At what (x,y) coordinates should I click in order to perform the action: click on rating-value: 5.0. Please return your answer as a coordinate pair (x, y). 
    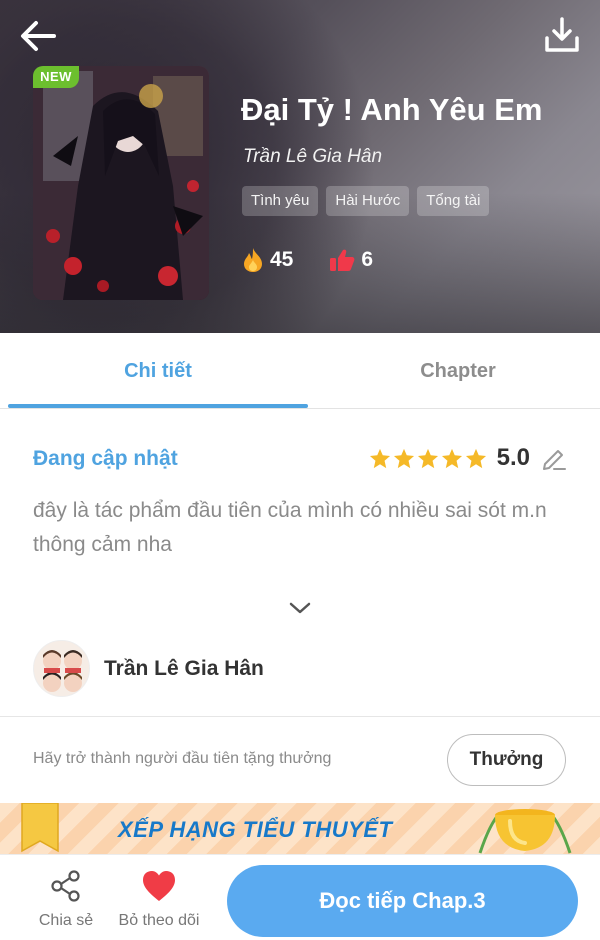
    Looking at the image, I should click on (513, 457).